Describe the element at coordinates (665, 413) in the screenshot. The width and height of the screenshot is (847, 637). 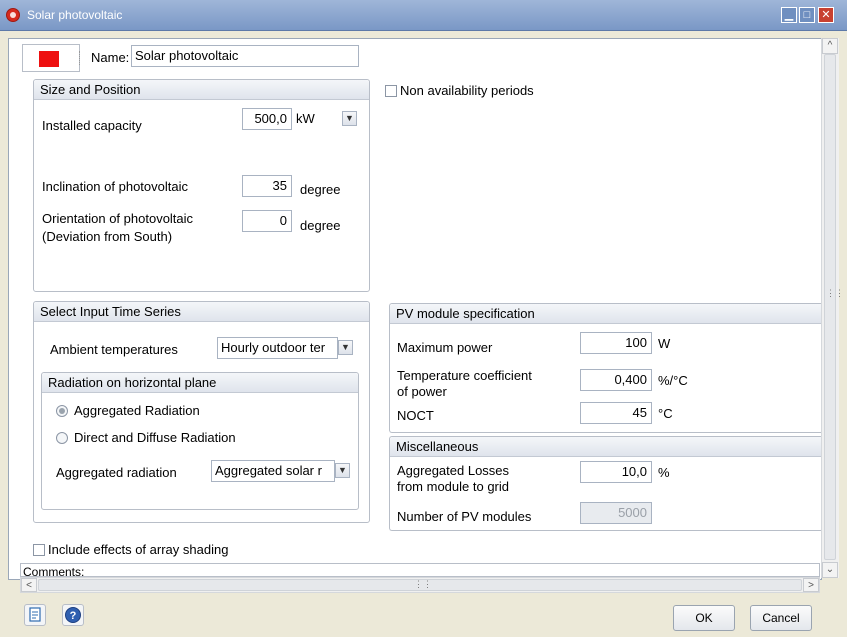
I see `noct-unit: °C` at that location.